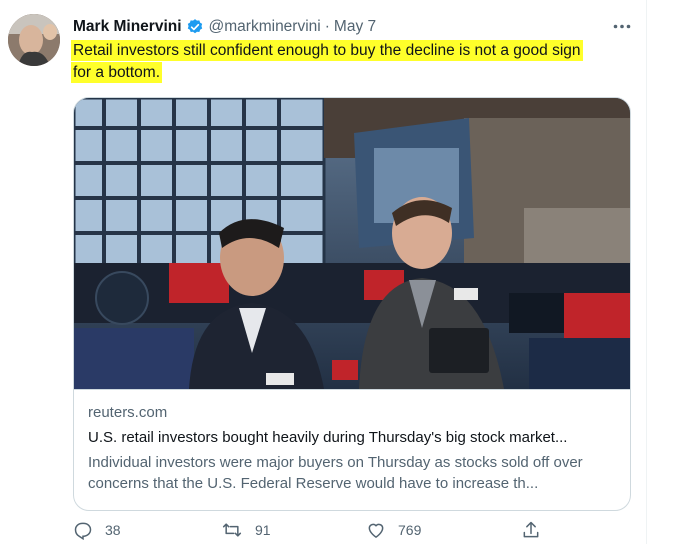 The height and width of the screenshot is (544, 694). I want to click on heart-icon, so click(376, 530).